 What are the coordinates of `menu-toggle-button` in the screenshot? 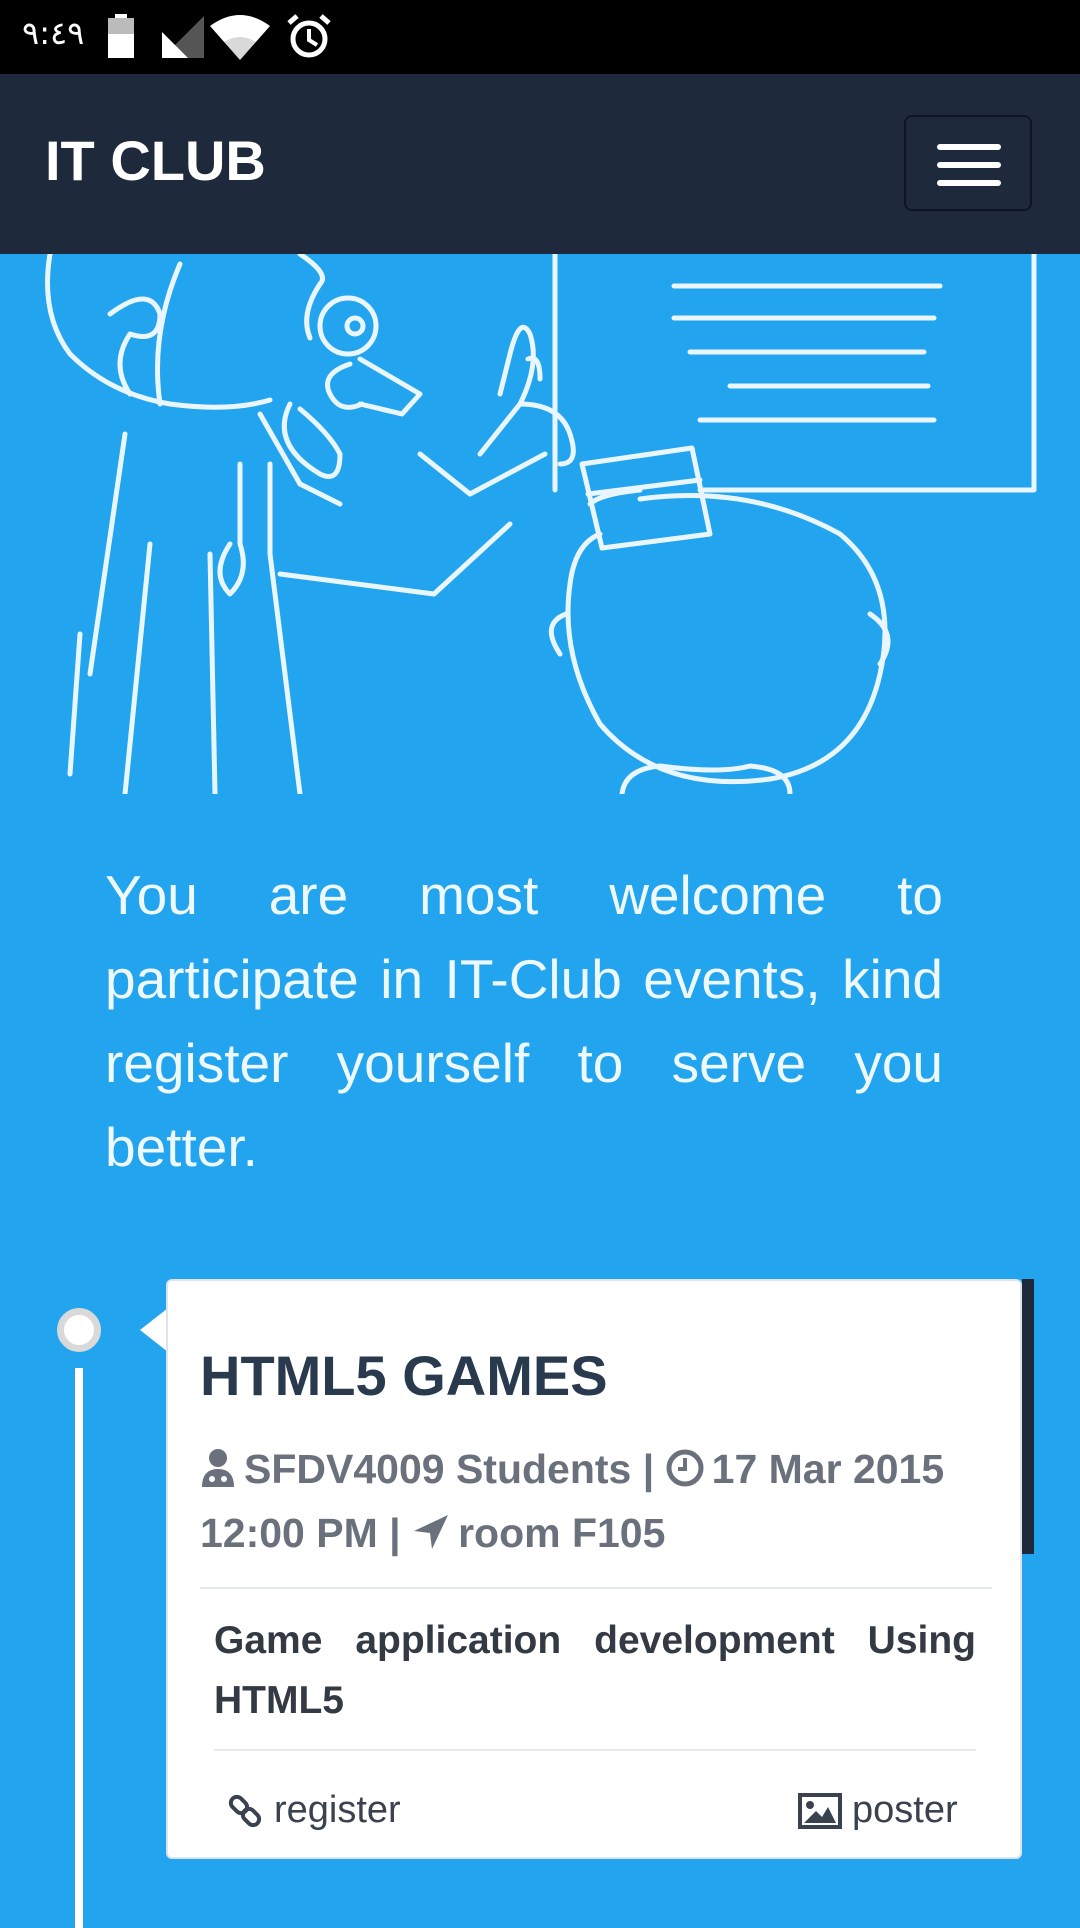 It's located at (968, 163).